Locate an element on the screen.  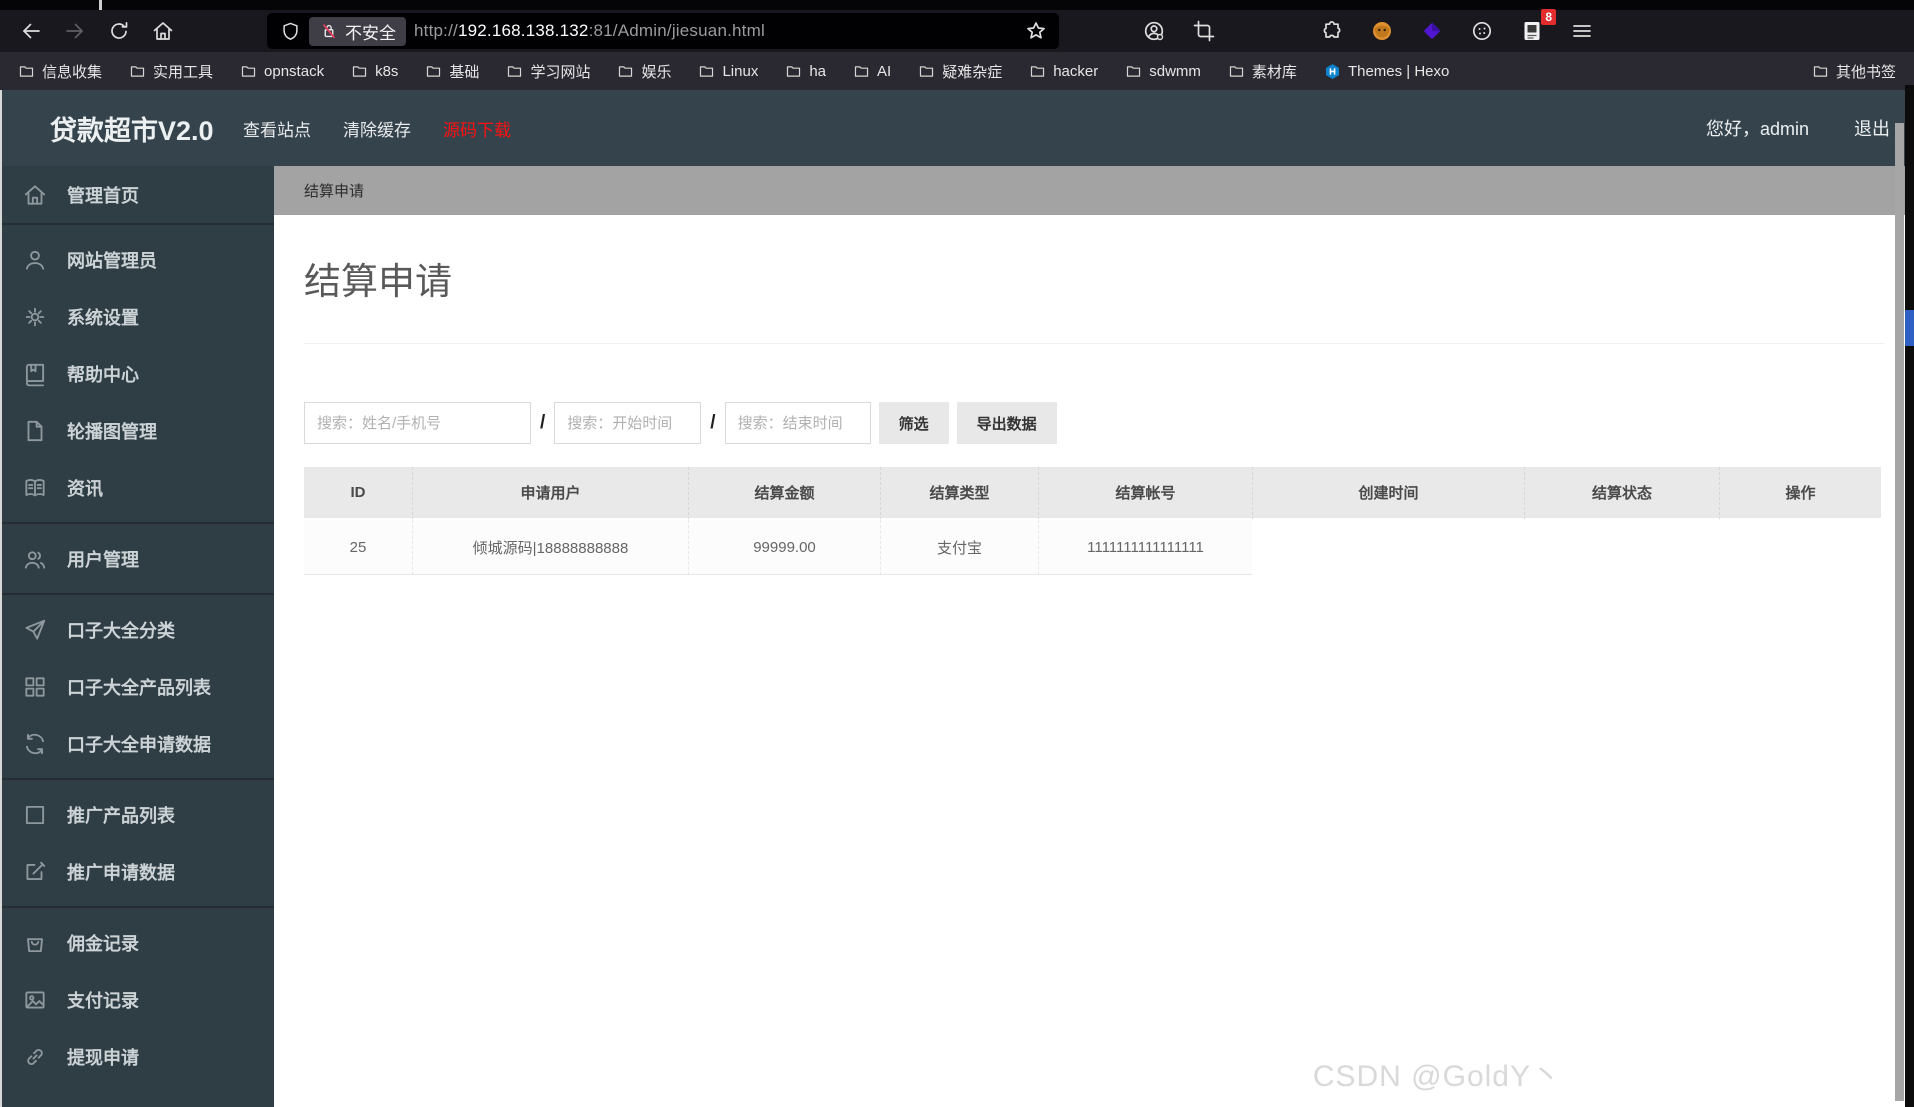
sidebar-item: 帮助中心 is located at coordinates (137, 373).